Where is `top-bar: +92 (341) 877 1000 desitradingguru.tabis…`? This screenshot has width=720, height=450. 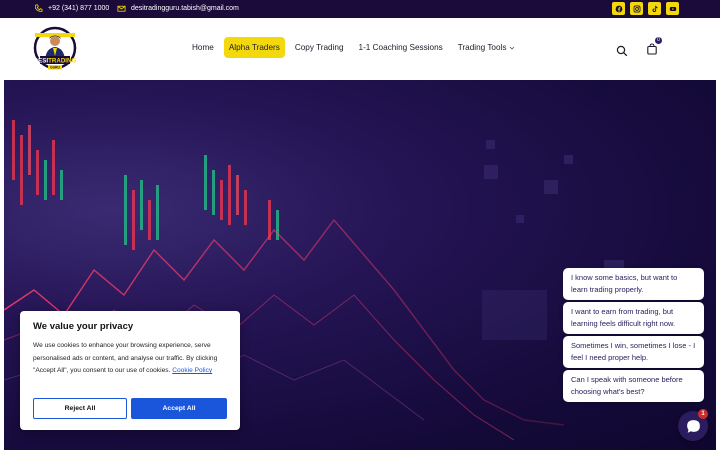 top-bar: +92 (341) 877 1000 desitradingguru.tabis… is located at coordinates (360, 9).